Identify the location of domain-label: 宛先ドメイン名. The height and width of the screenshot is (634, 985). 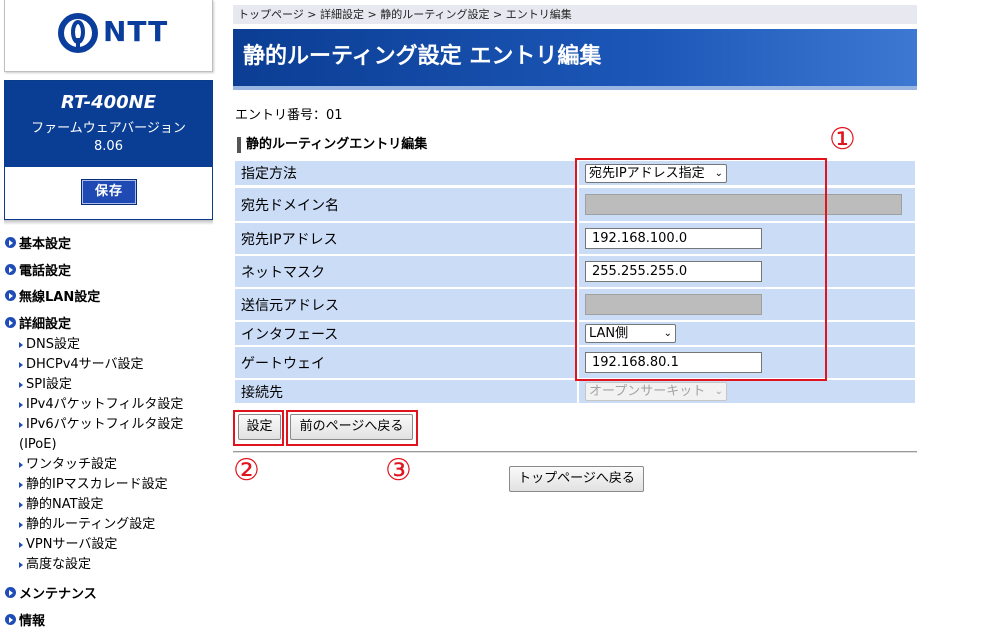
(406, 204).